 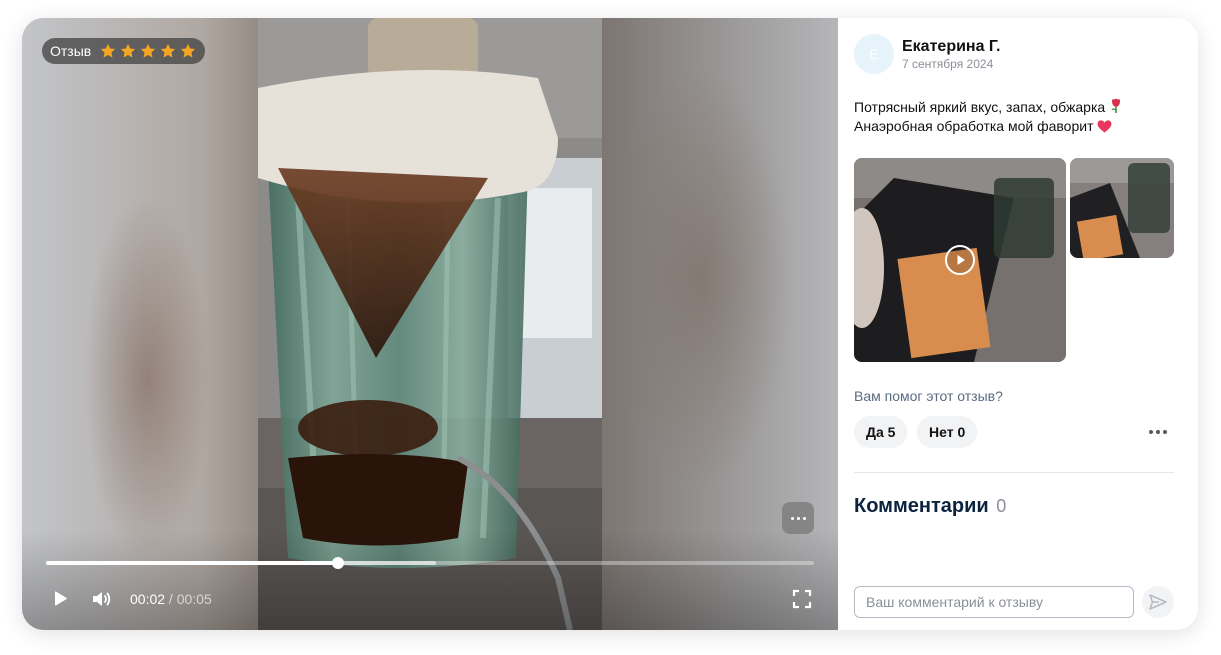 I want to click on progress-handle, so click(x=337, y=563).